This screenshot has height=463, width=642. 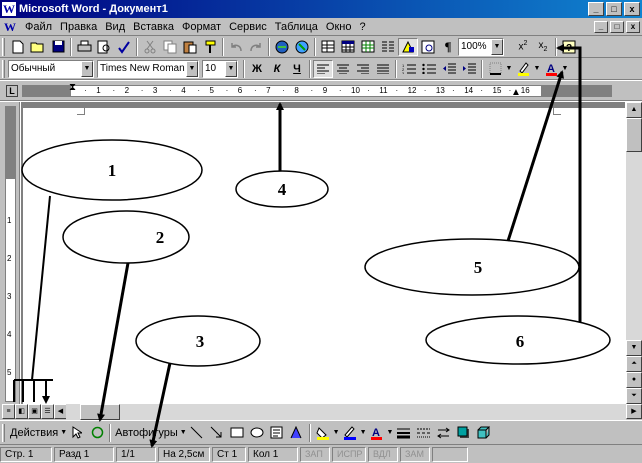 What do you see at coordinates (296, 27) in the screenshot?
I see `menu-table: Таблица` at bounding box center [296, 27].